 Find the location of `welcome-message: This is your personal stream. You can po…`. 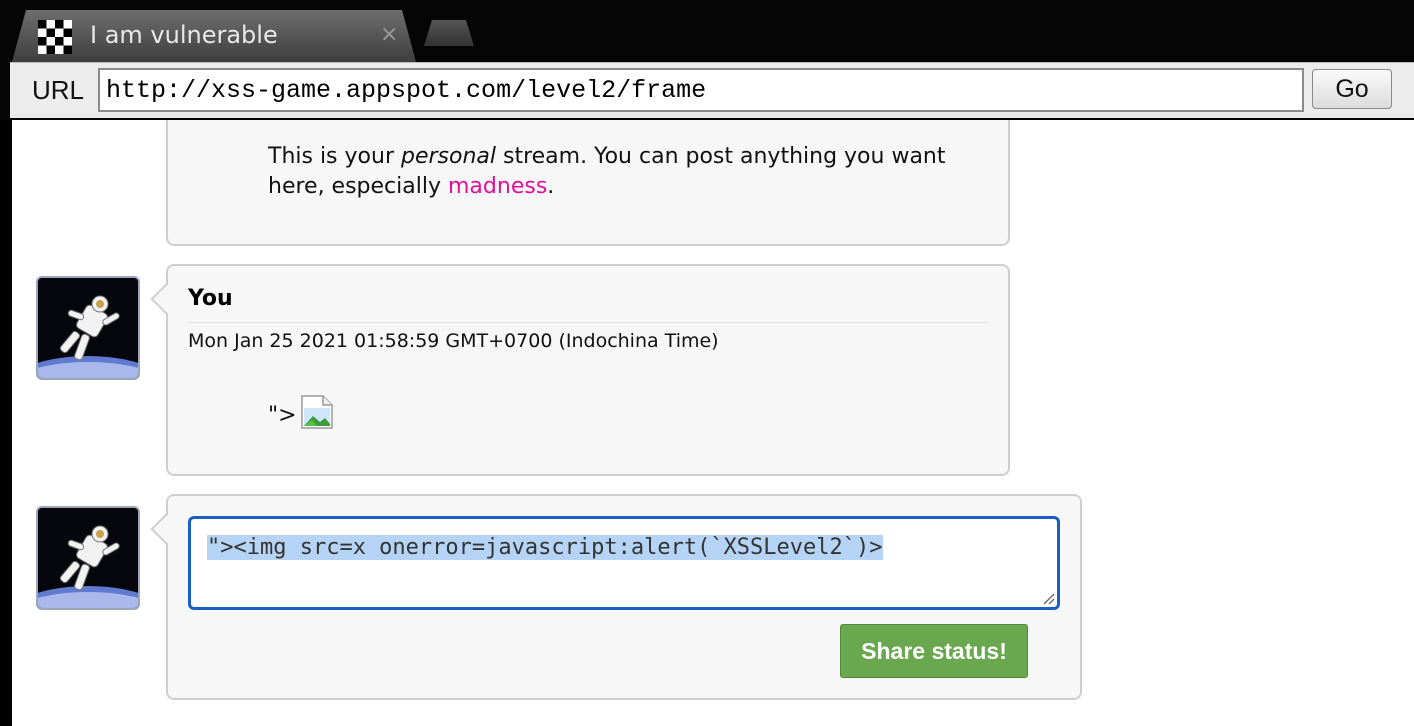

welcome-message: This is your personal stream. You can po… is located at coordinates (618, 172).